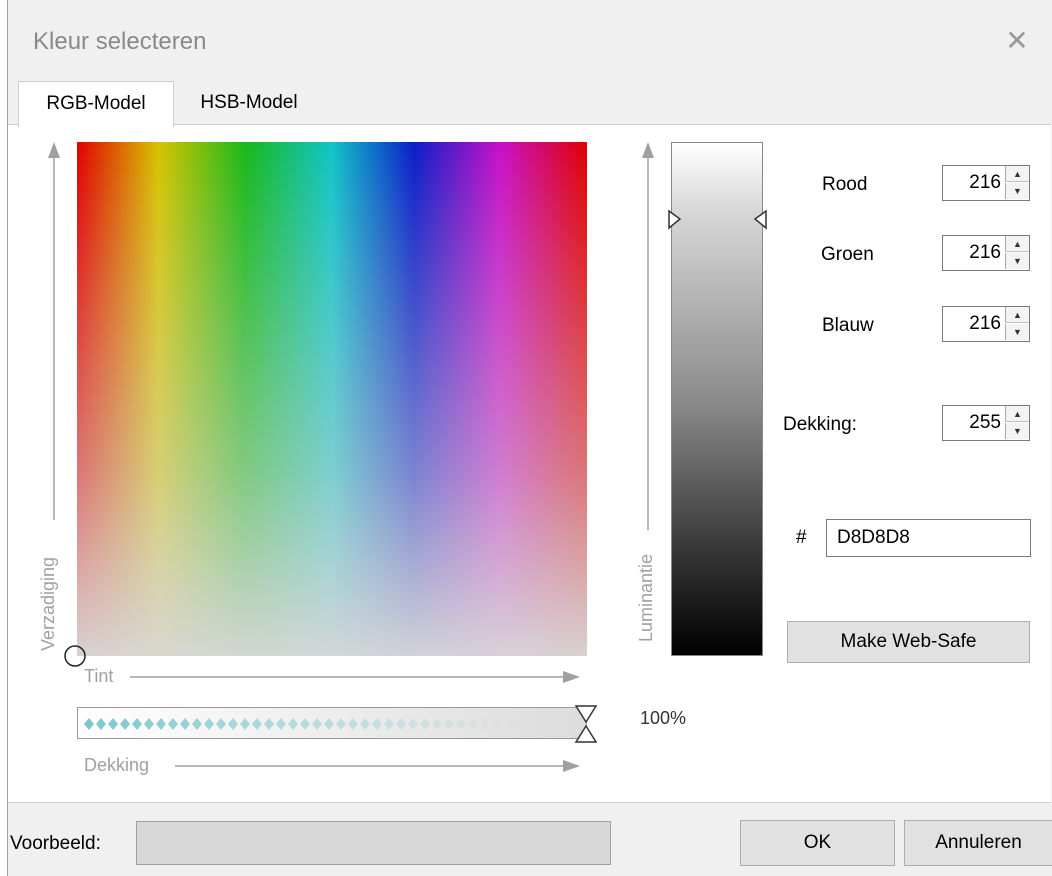  What do you see at coordinates (55, 843) in the screenshot?
I see `preview-label: Voorbeeld:` at bounding box center [55, 843].